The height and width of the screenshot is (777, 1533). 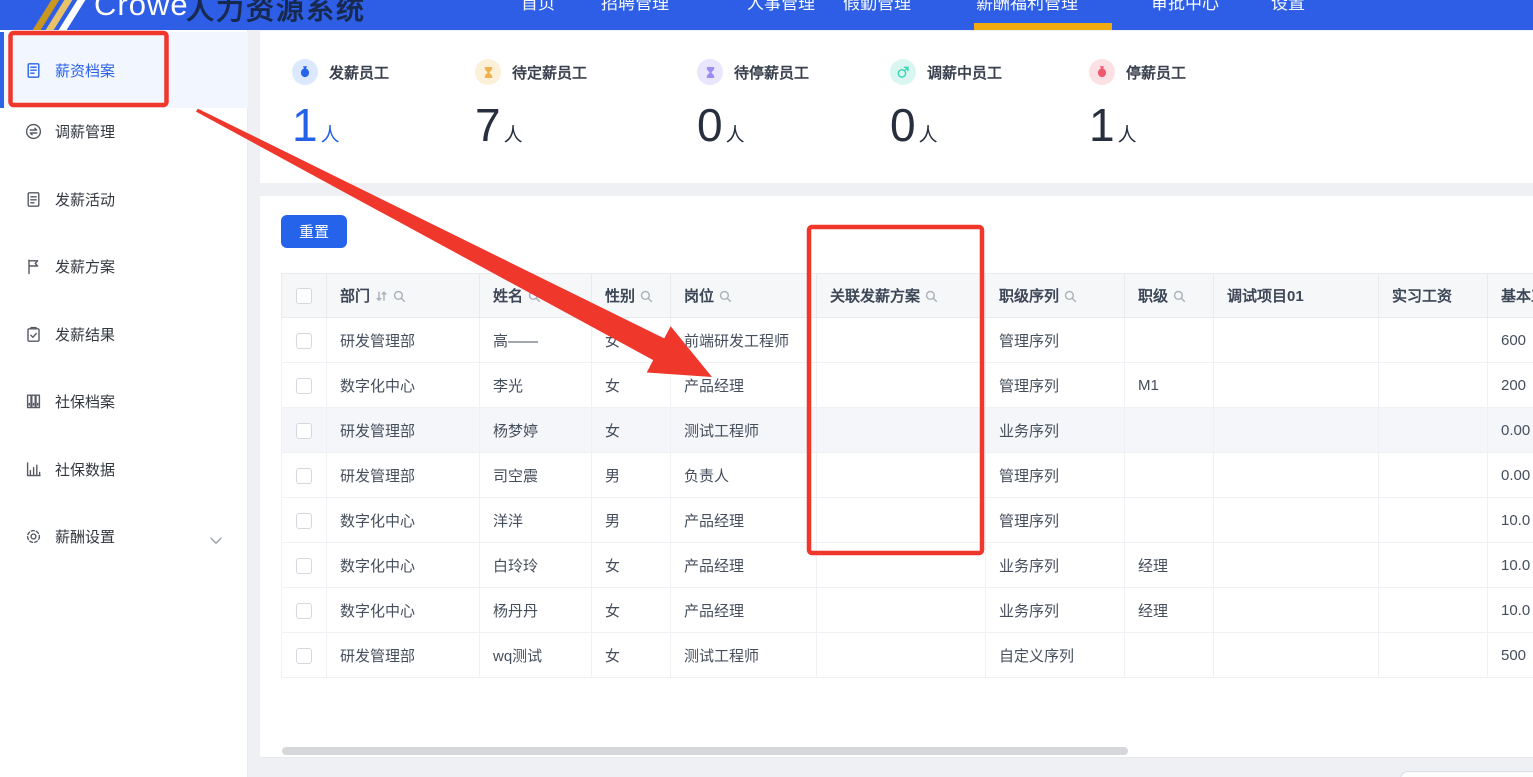 What do you see at coordinates (216, 538) in the screenshot?
I see `chevron-down-icon` at bounding box center [216, 538].